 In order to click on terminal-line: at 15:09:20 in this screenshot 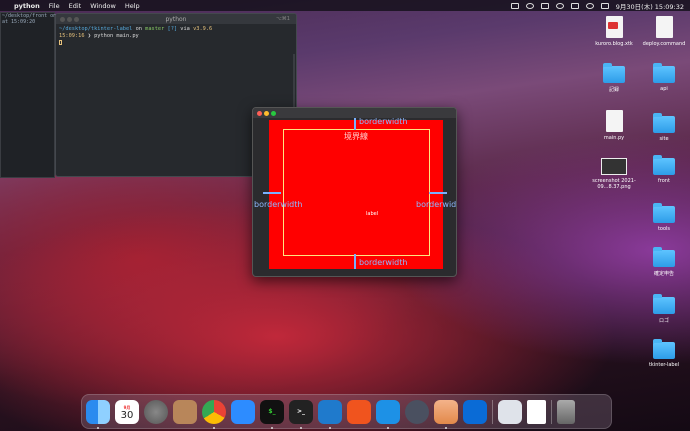, I will do `click(19, 22)`.